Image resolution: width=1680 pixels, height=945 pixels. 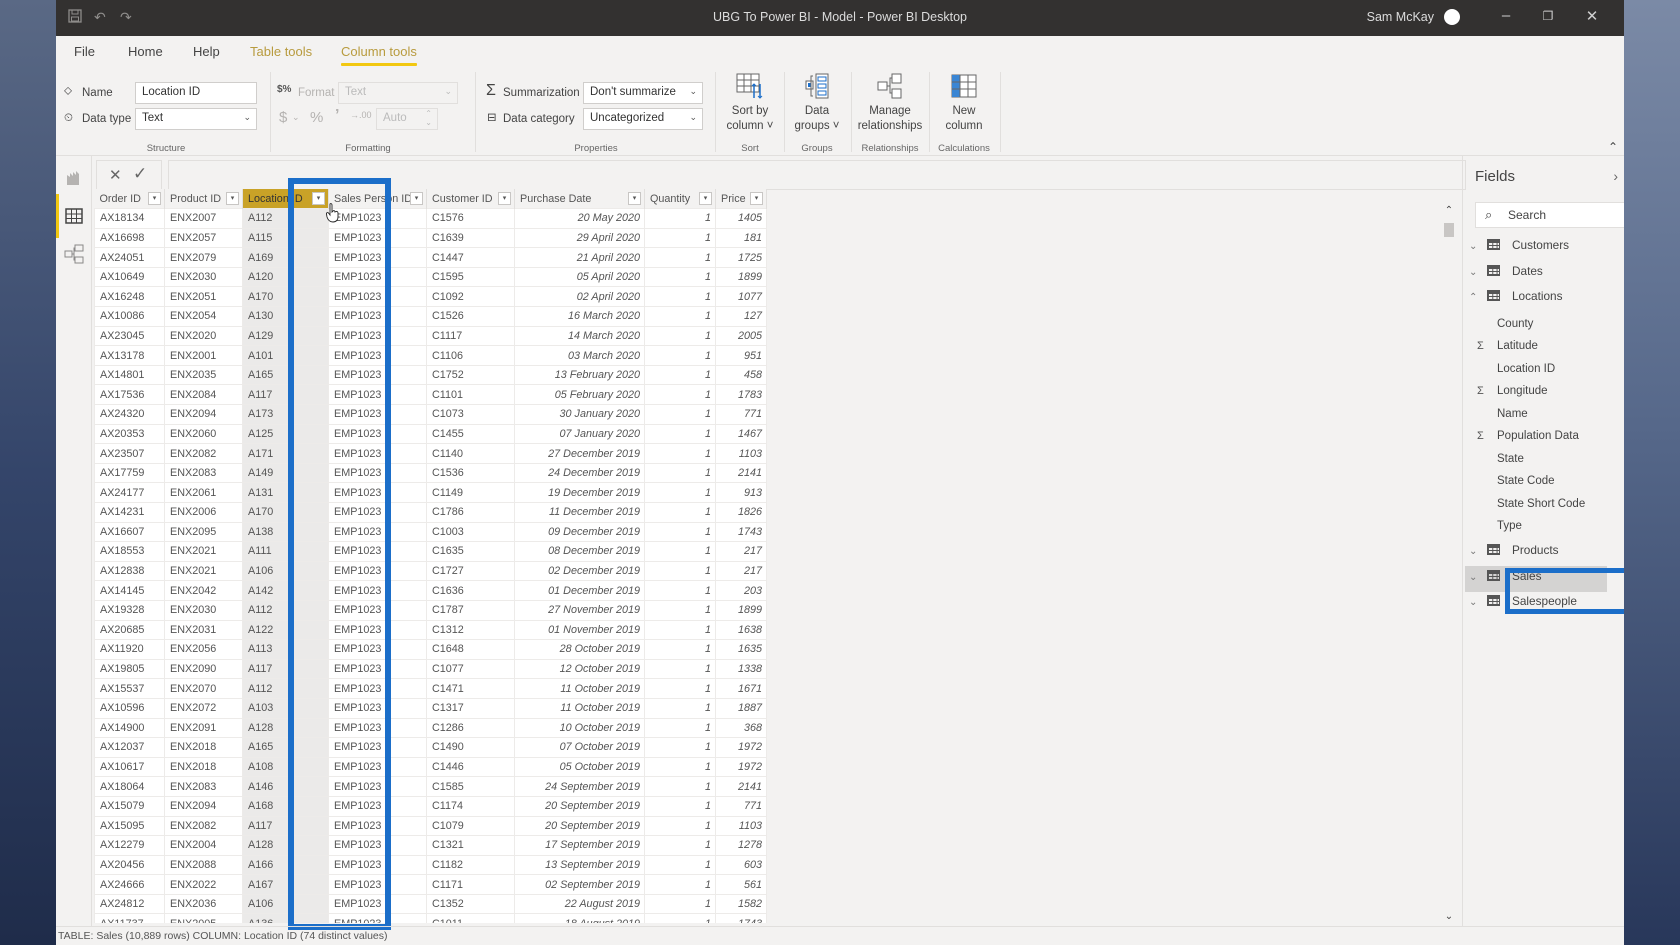 I want to click on table-cell: AX20456, so click(x=129, y=865).